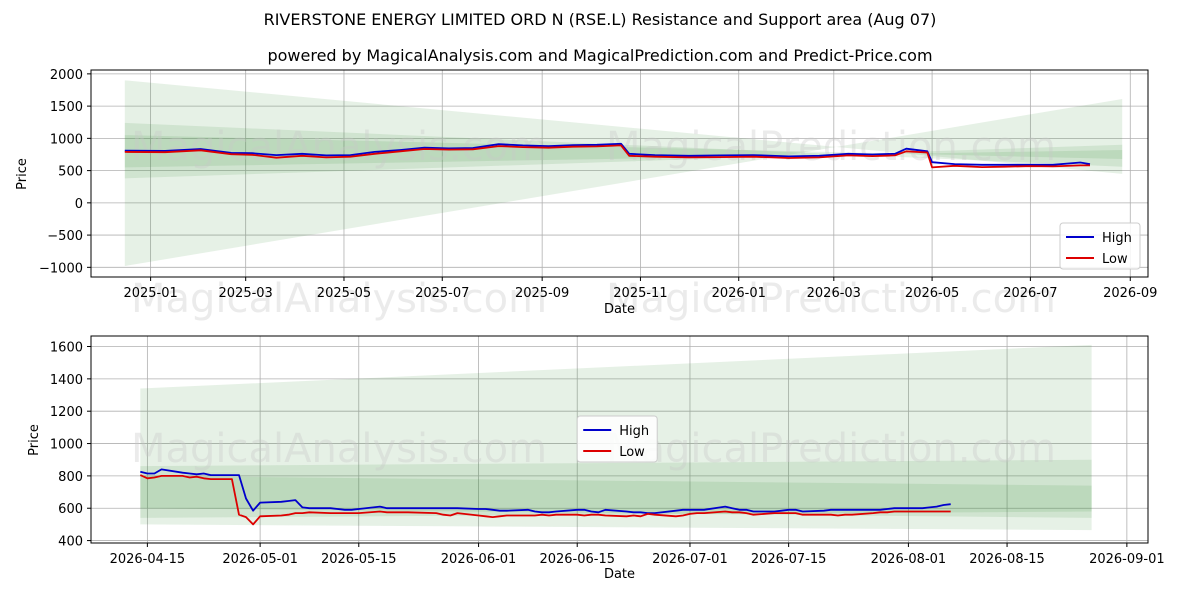 The height and width of the screenshot is (600, 1200). Describe the element at coordinates (834, 293) in the screenshot. I see `x-tick-label: 2026-03` at that location.